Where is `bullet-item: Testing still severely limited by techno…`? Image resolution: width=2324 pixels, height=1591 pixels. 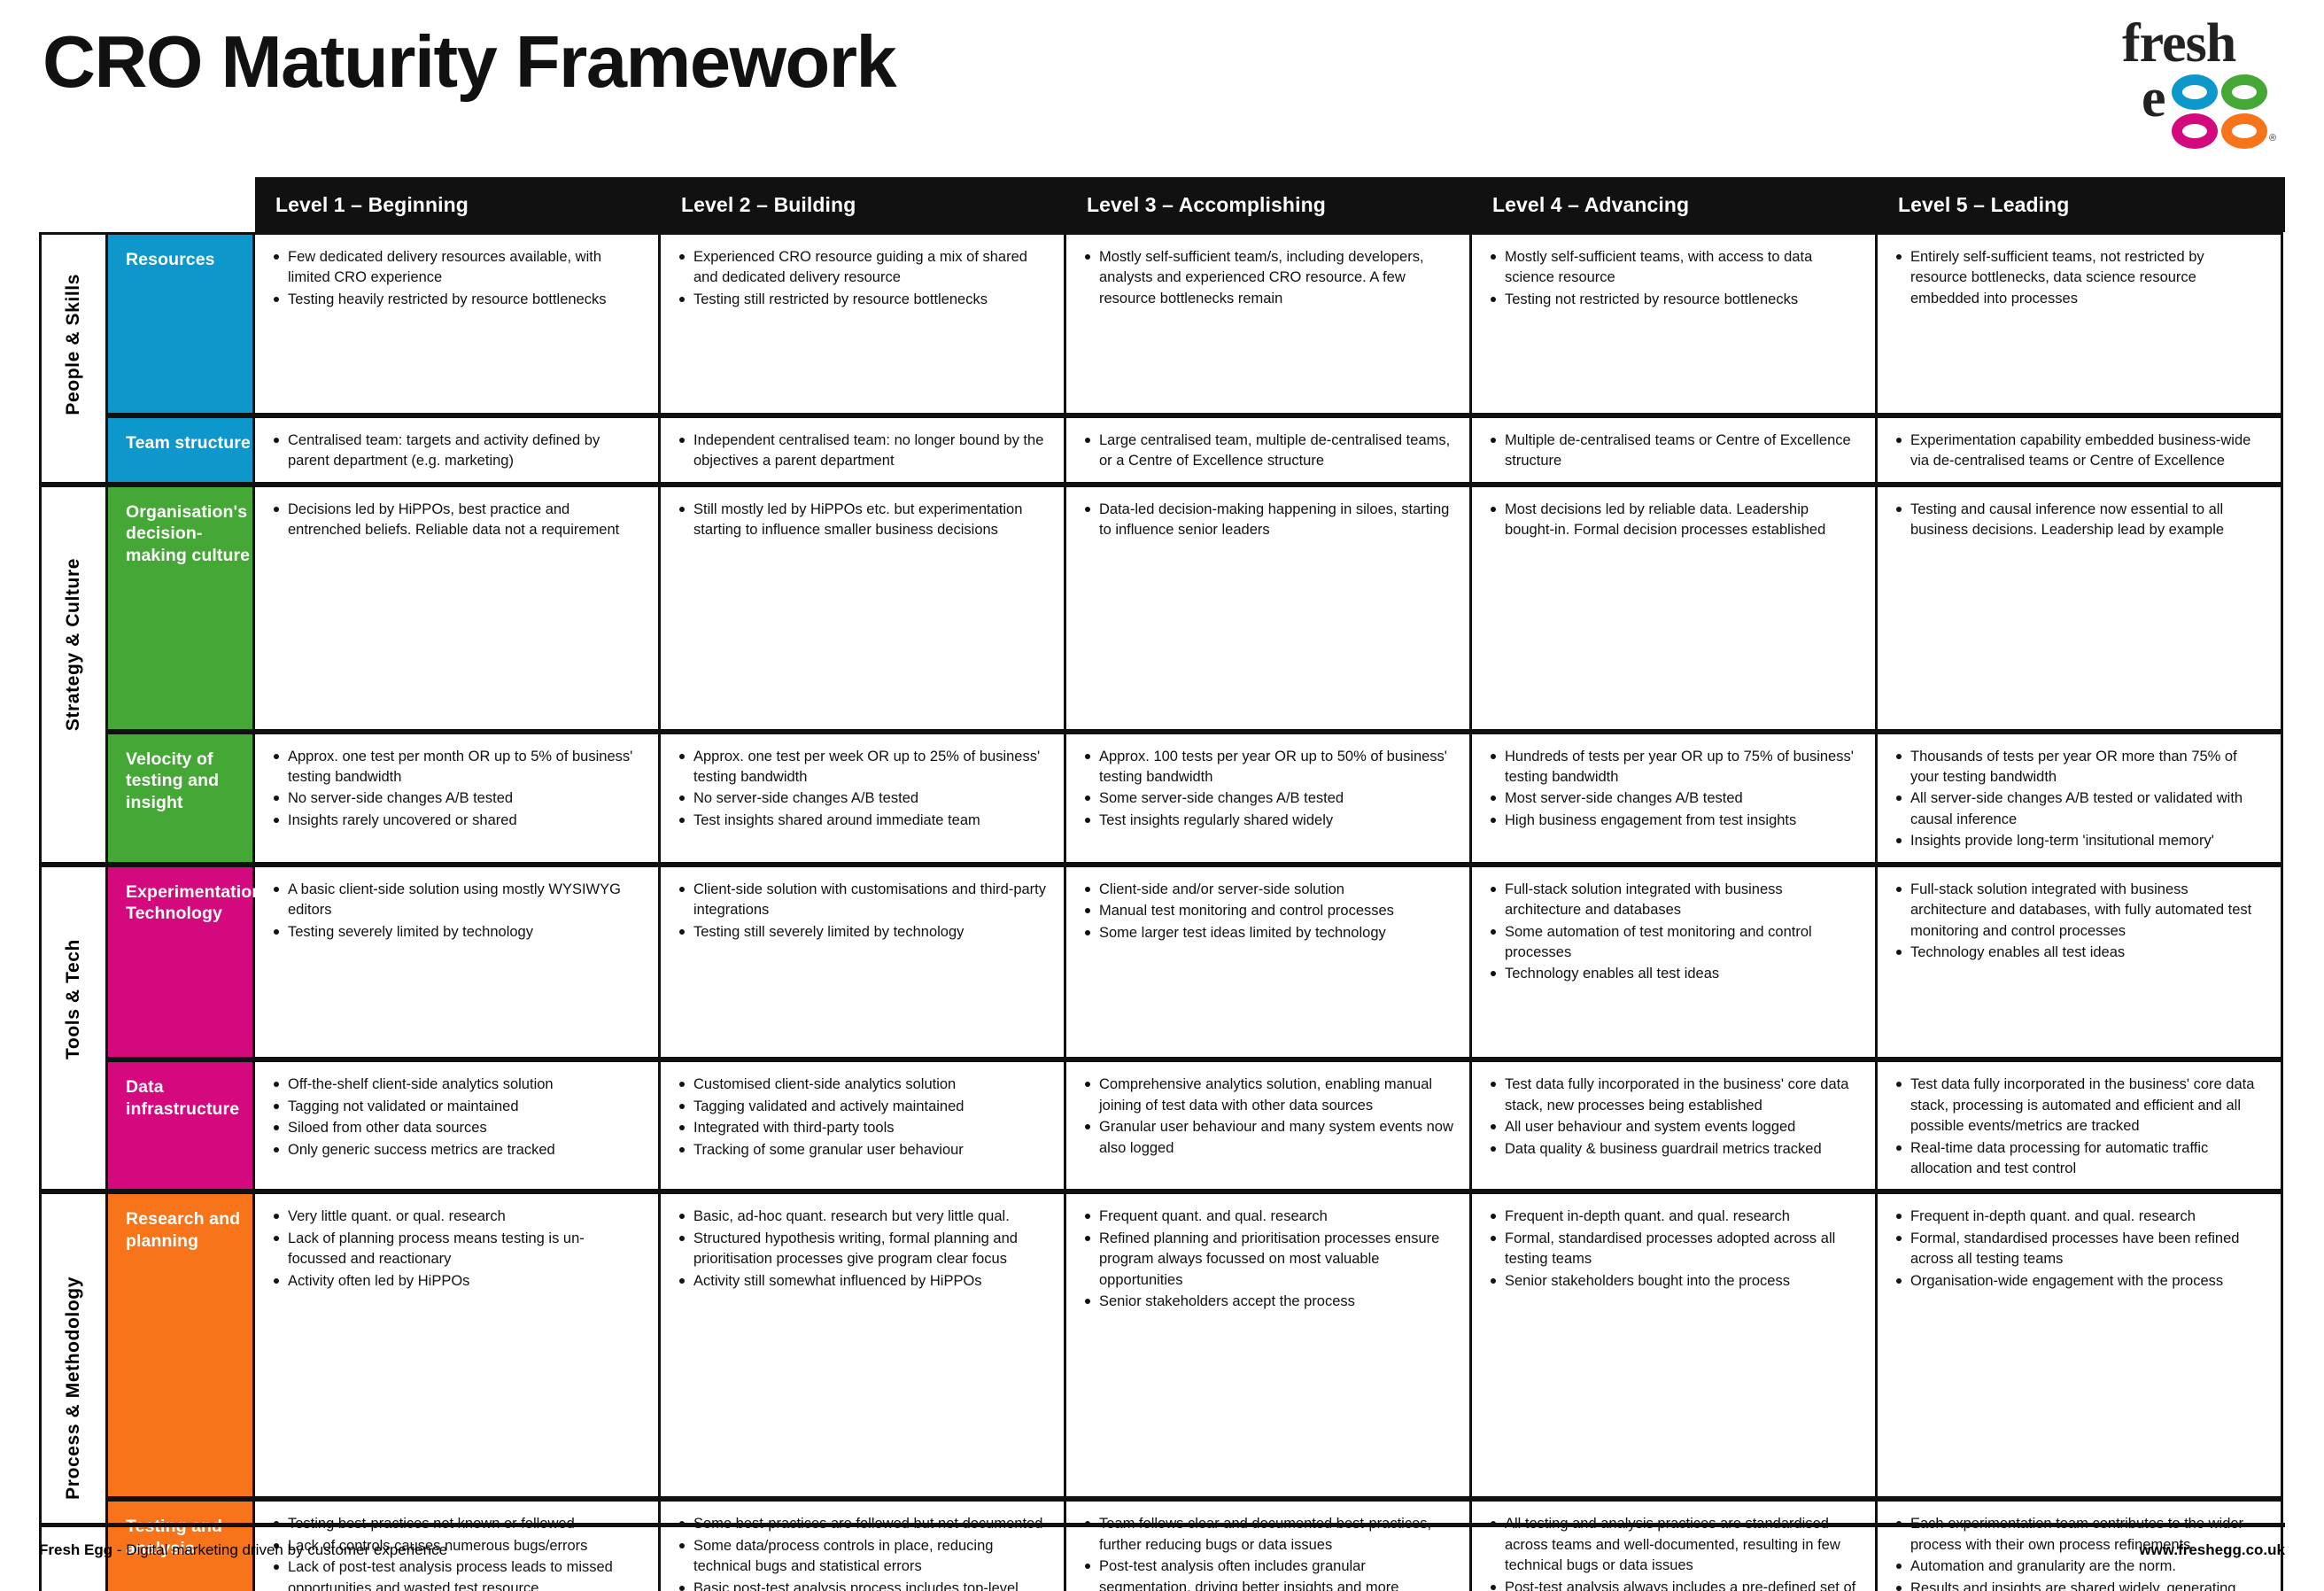 bullet-item: Testing still severely limited by techno… is located at coordinates (862, 932).